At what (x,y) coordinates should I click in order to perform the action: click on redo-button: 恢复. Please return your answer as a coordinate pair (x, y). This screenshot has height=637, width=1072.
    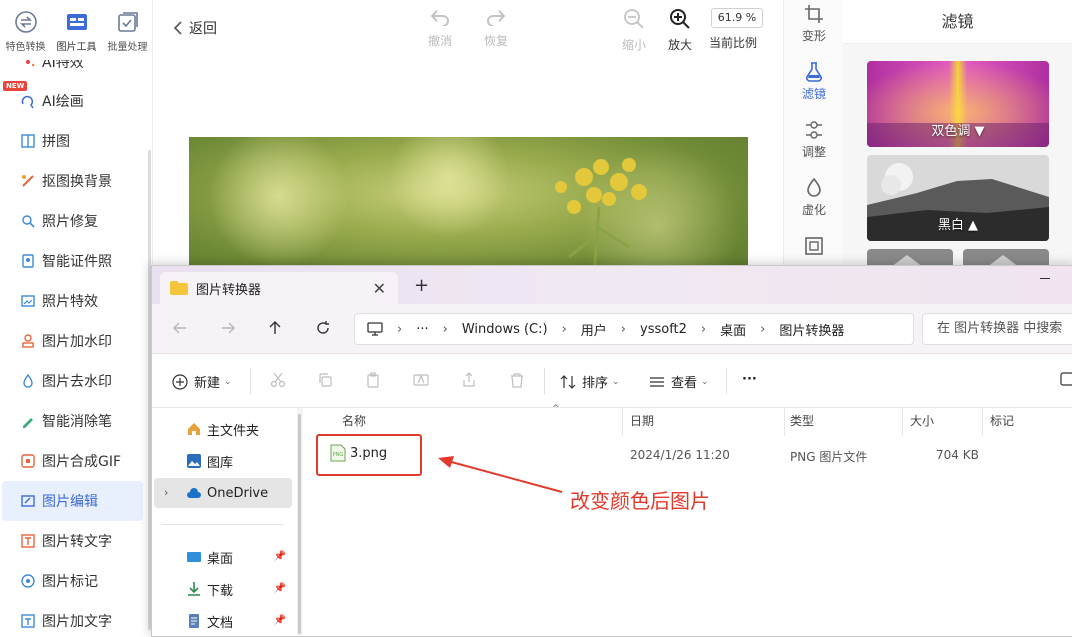
    Looking at the image, I should click on (496, 28).